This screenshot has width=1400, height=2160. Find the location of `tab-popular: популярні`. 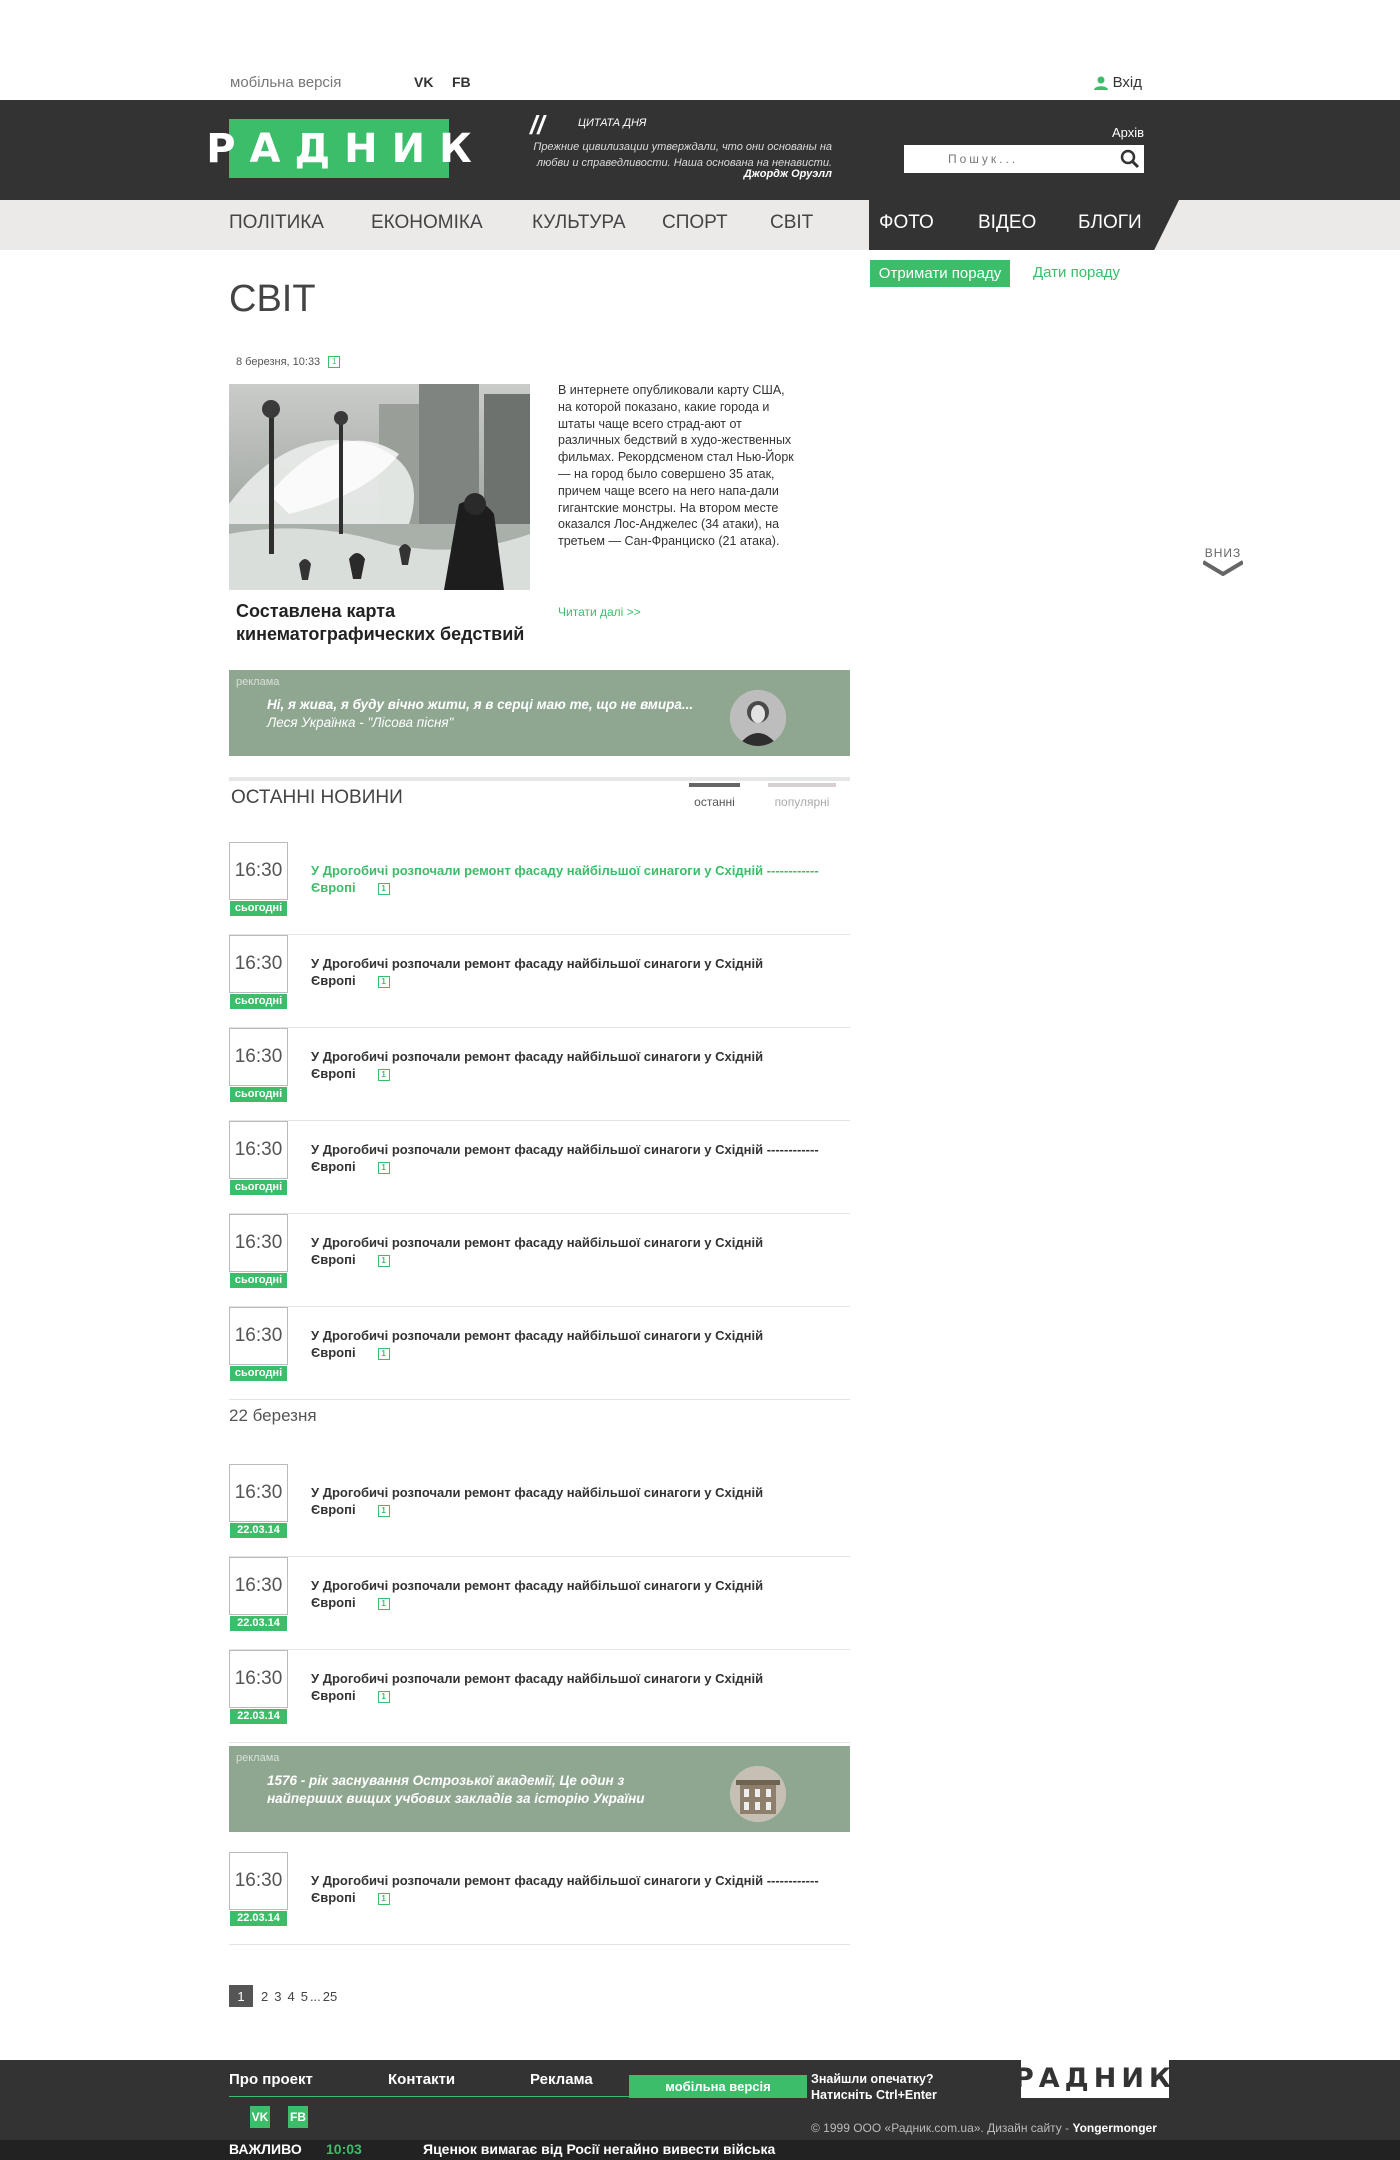

tab-popular: популярні is located at coordinates (802, 798).